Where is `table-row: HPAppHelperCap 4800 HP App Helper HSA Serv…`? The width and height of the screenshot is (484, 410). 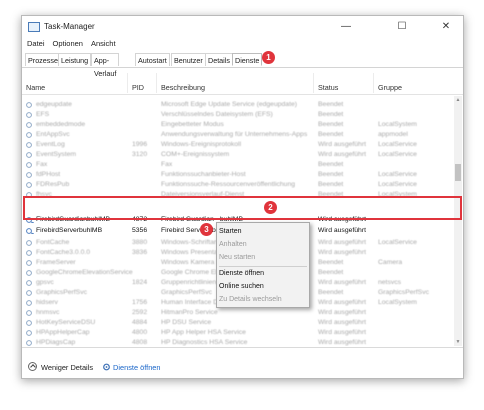
table-row: HPAppHelperCap 4800 HP App Helper HSA Serv… is located at coordinates (237, 333).